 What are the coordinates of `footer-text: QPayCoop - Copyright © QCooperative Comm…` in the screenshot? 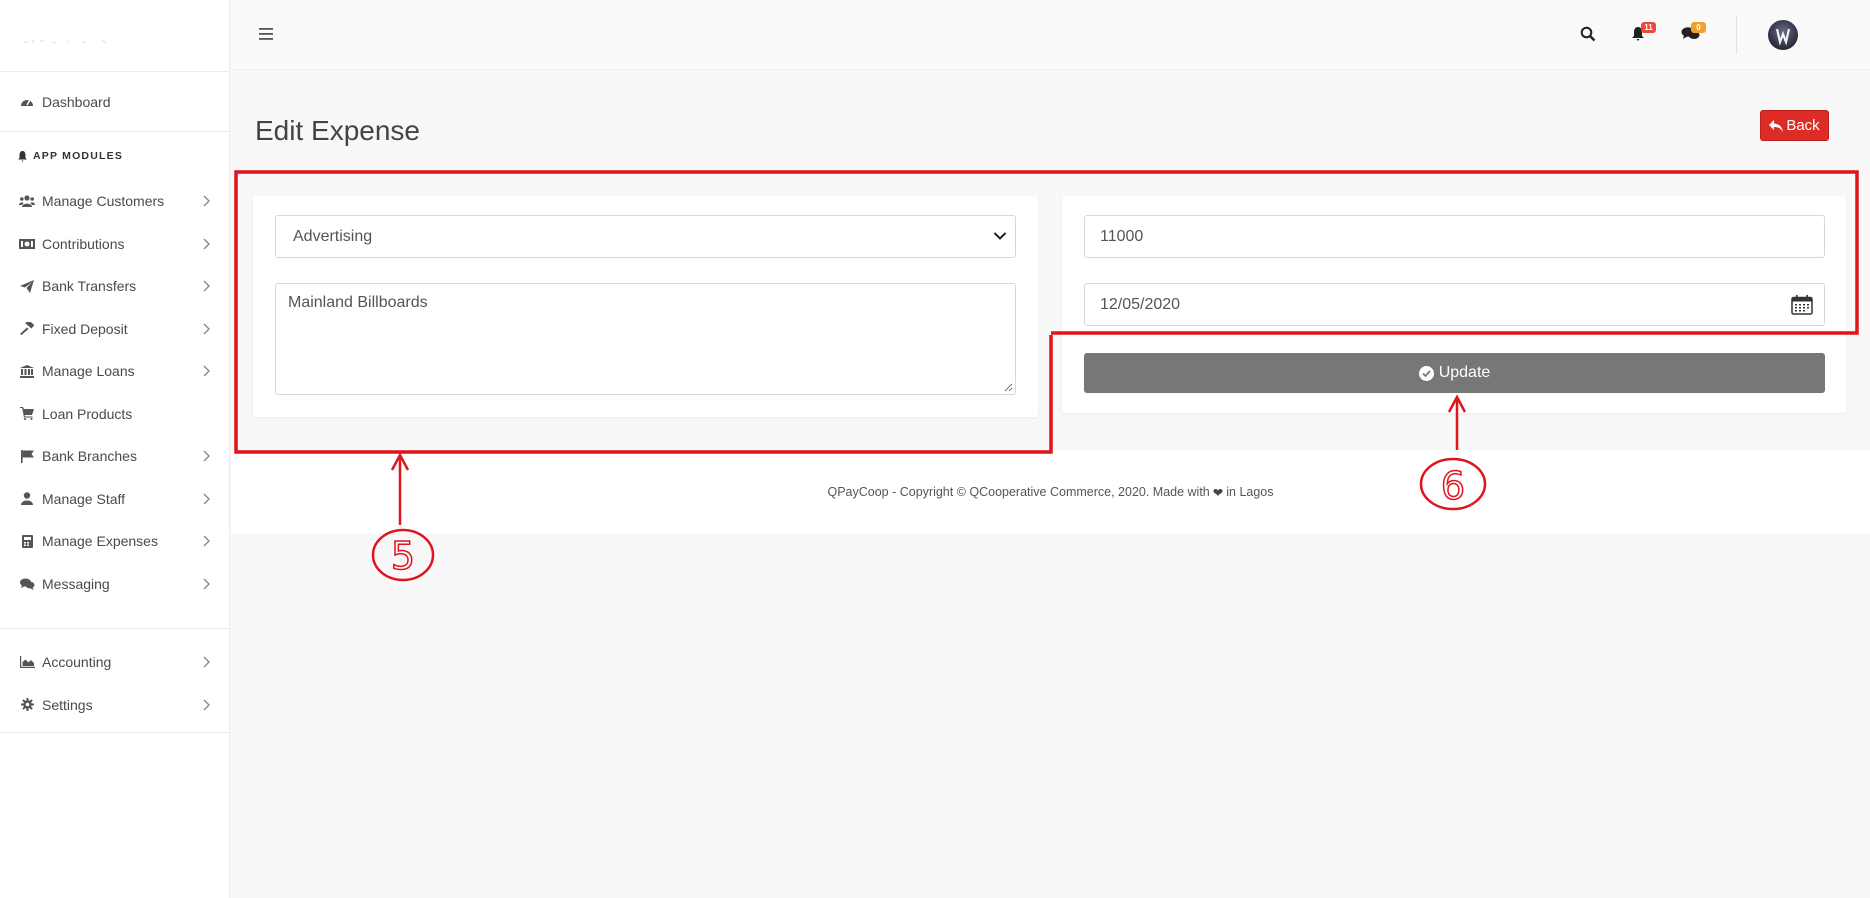 It's located at (1018, 492).